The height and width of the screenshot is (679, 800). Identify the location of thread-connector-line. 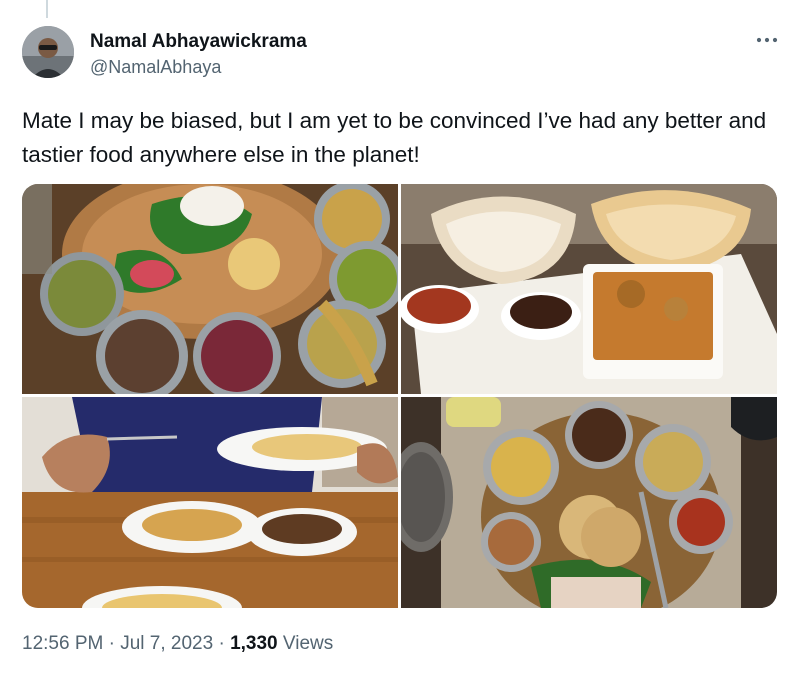
(47, 9).